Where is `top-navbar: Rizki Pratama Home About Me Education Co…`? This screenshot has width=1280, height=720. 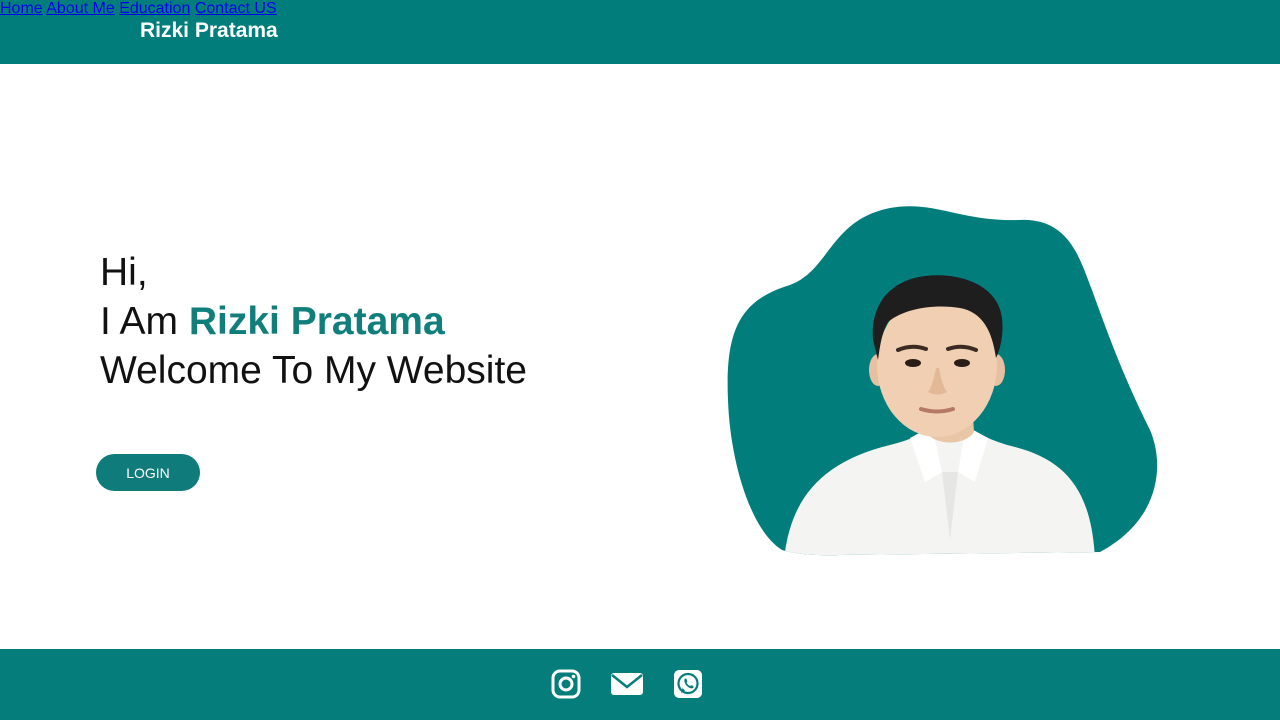 top-navbar: Rizki Pratama Home About Me Education Co… is located at coordinates (640, 32).